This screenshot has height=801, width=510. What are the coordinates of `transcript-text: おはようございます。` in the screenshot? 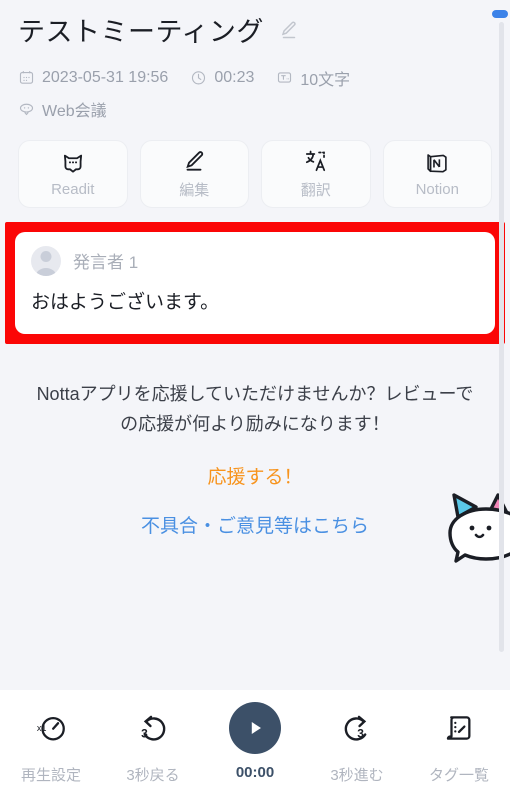 It's located at (125, 302).